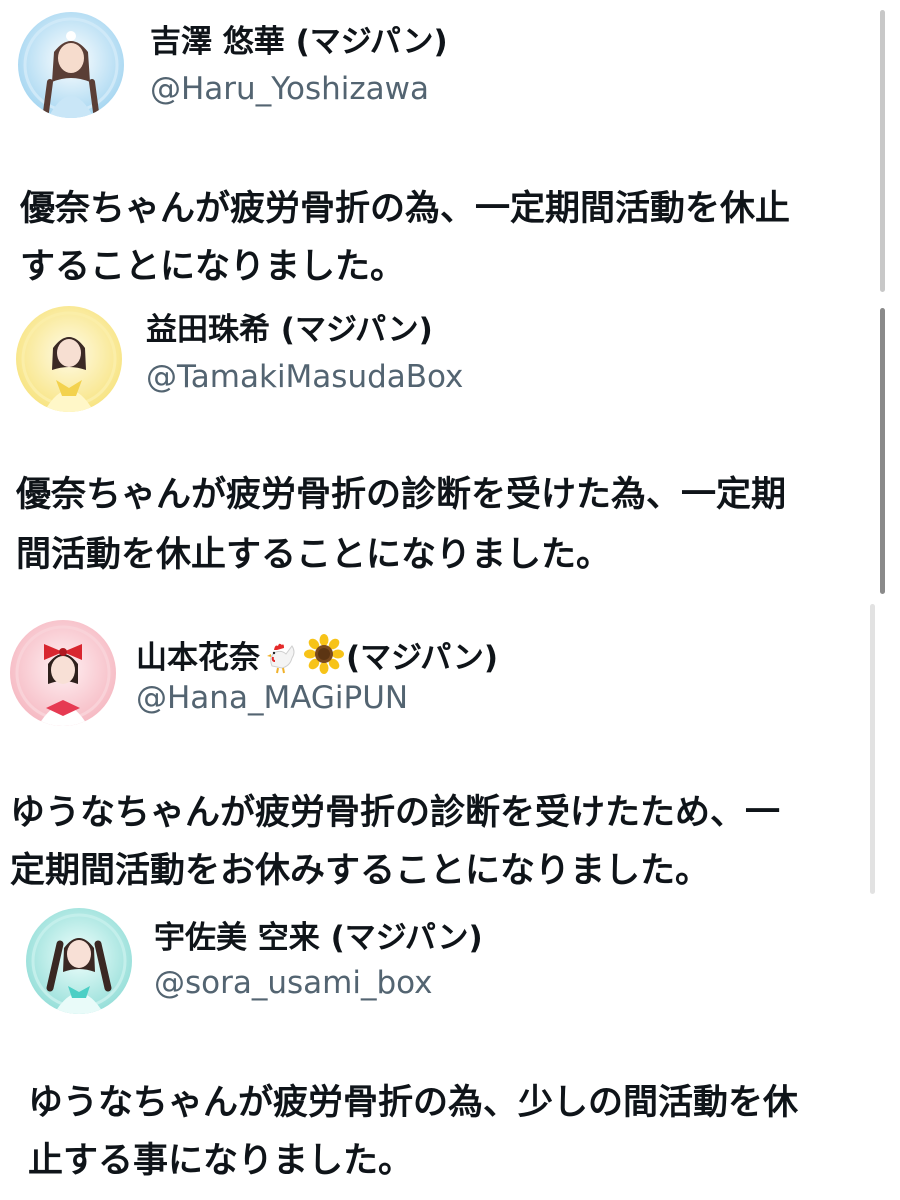 The height and width of the screenshot is (1200, 900). What do you see at coordinates (314, 555) in the screenshot?
I see `post-text-line-2: 間活動を休止することになりました。` at bounding box center [314, 555].